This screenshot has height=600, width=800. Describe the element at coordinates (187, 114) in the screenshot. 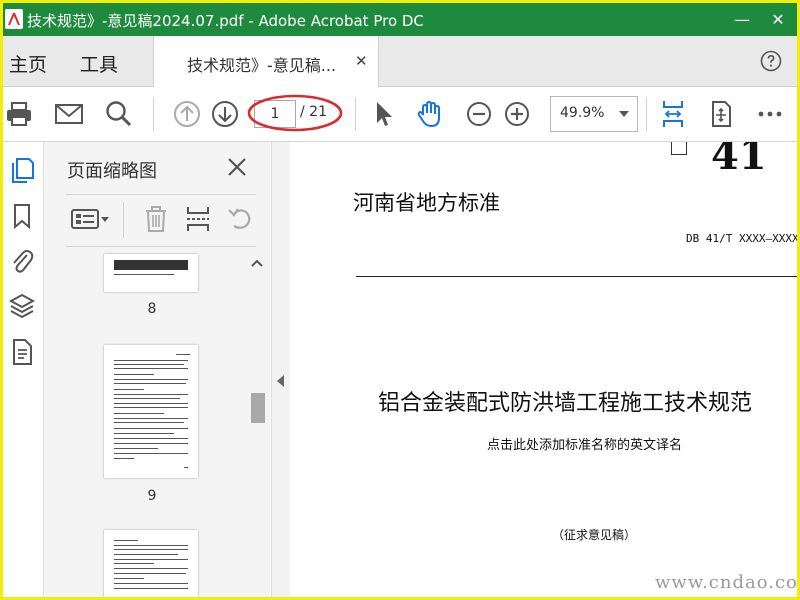

I see `previous-page-icon` at that location.